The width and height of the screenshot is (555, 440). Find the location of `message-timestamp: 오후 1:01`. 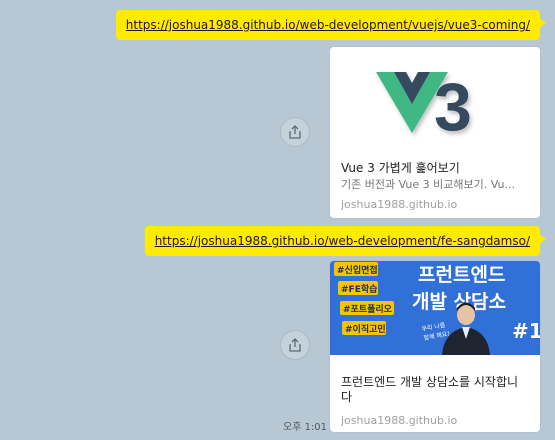

message-timestamp: 오후 1:01 is located at coordinates (305, 427).